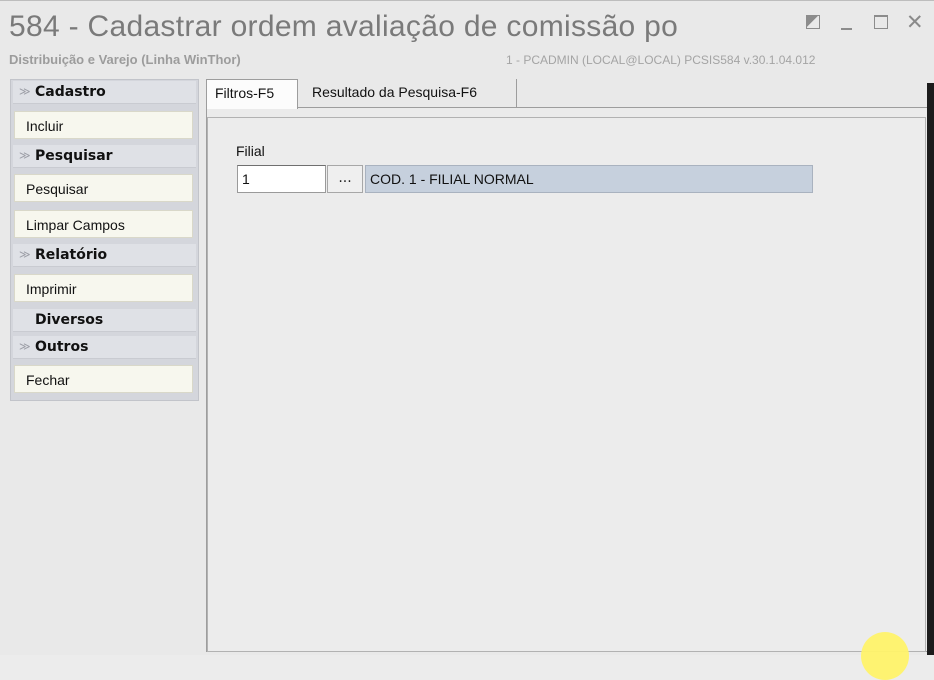  What do you see at coordinates (103, 288) in the screenshot?
I see `imprimir-button: Imprimir` at bounding box center [103, 288].